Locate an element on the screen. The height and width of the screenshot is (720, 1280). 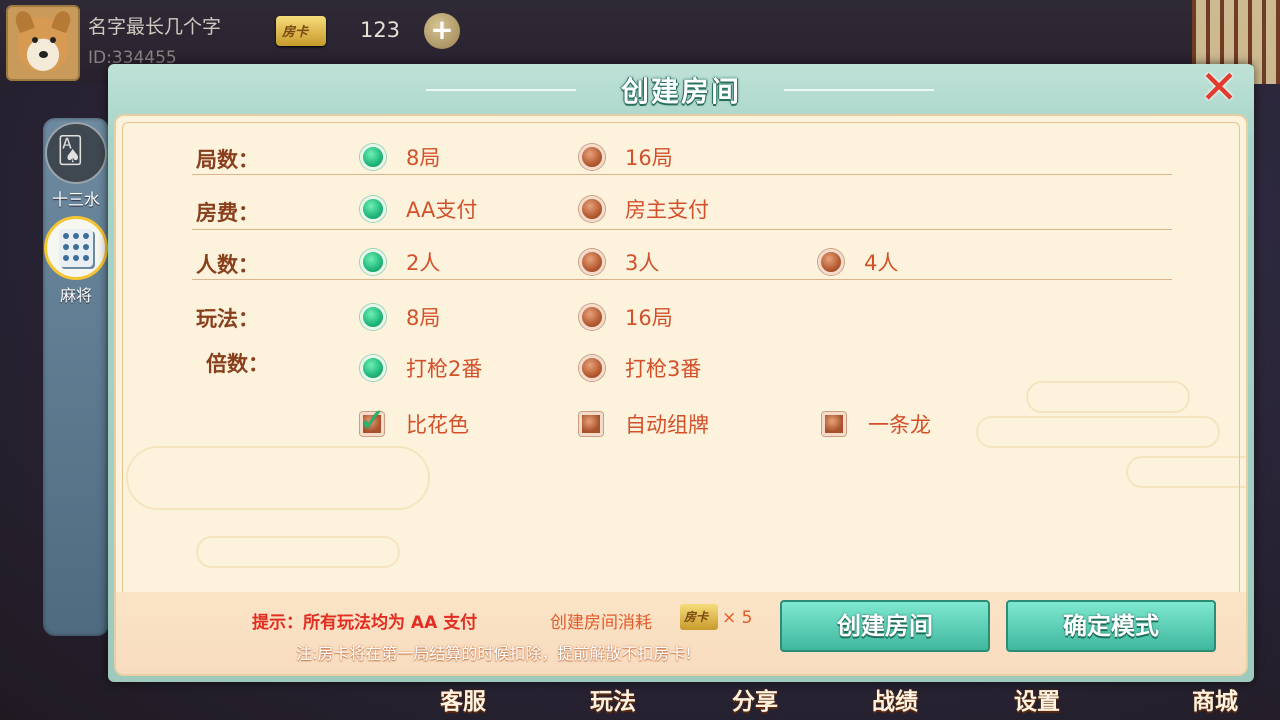
nav-shop: 商城 is located at coordinates (1215, 699).